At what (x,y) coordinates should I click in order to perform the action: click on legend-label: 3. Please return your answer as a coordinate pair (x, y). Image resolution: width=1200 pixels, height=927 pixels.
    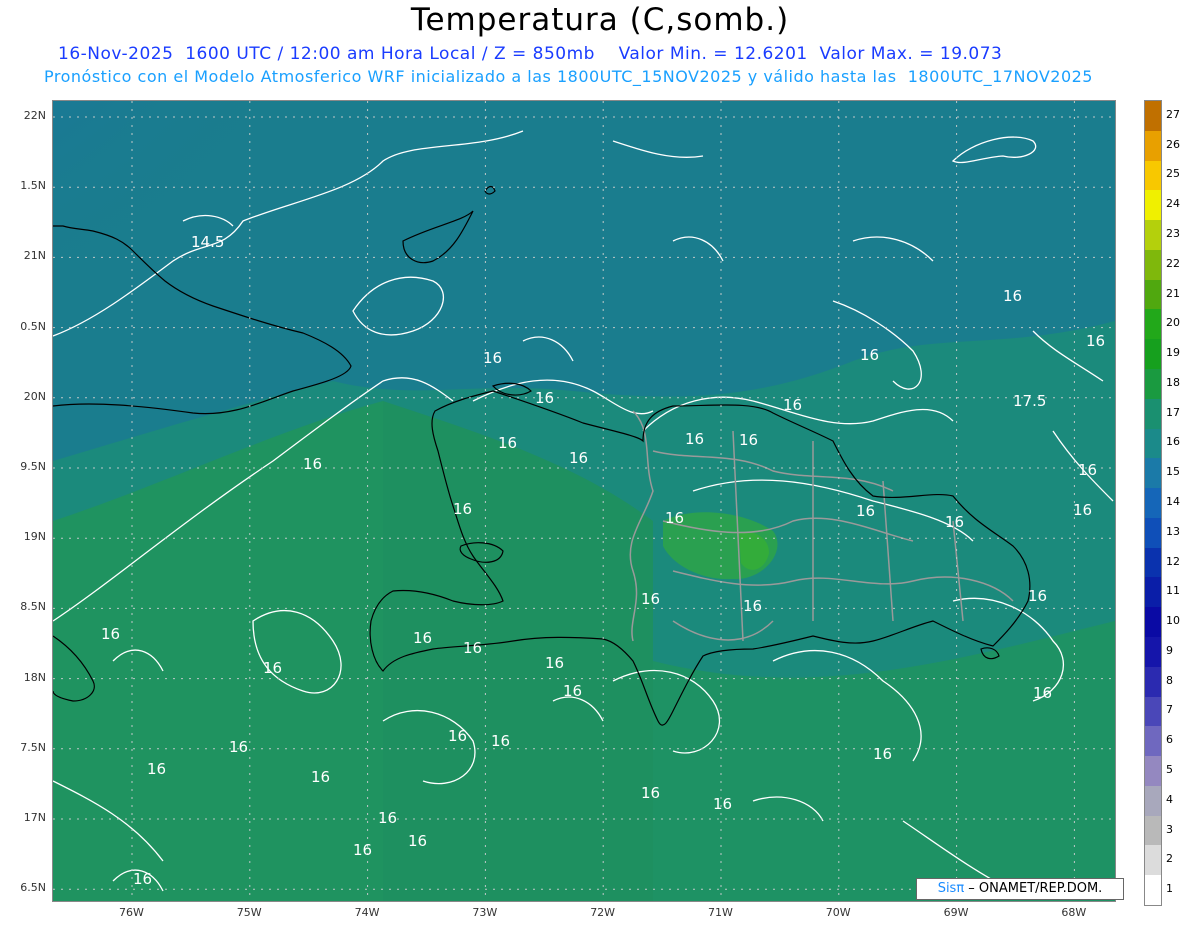
    Looking at the image, I should click on (1169, 829).